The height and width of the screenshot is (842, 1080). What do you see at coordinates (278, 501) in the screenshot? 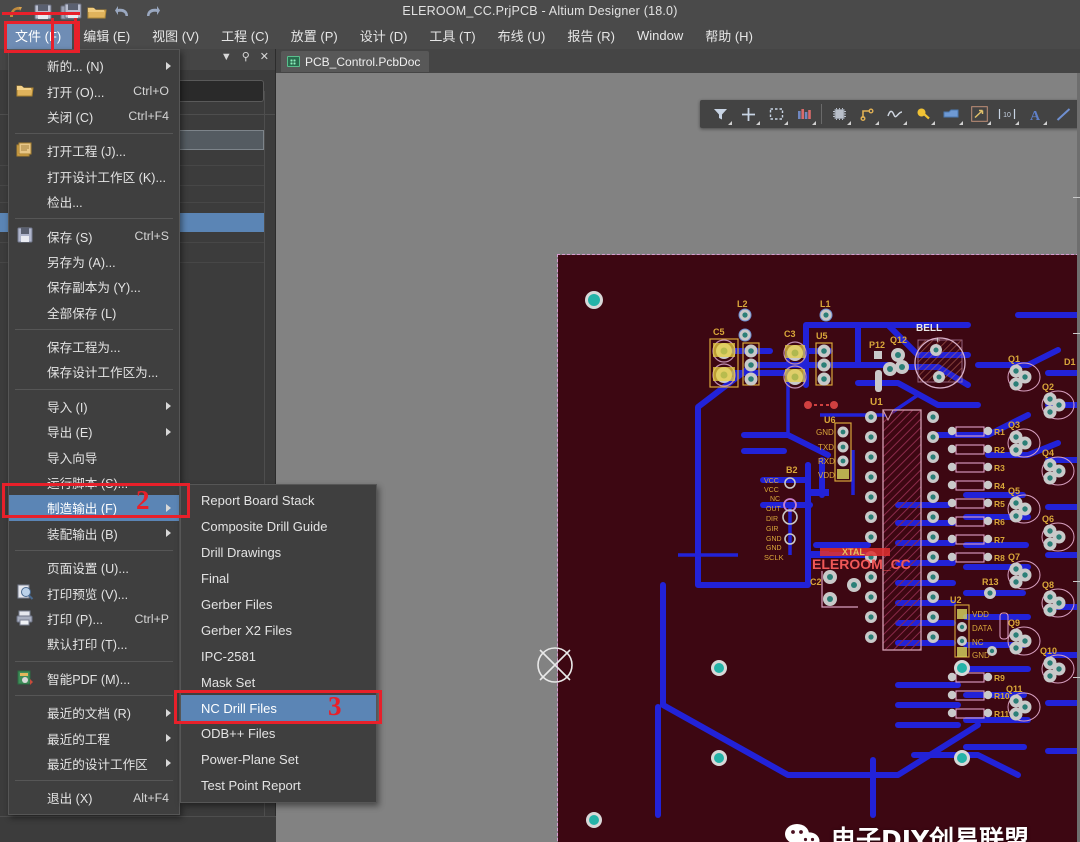
I see `submenu-item-report-board-stack: Report Board Stack` at bounding box center [278, 501].